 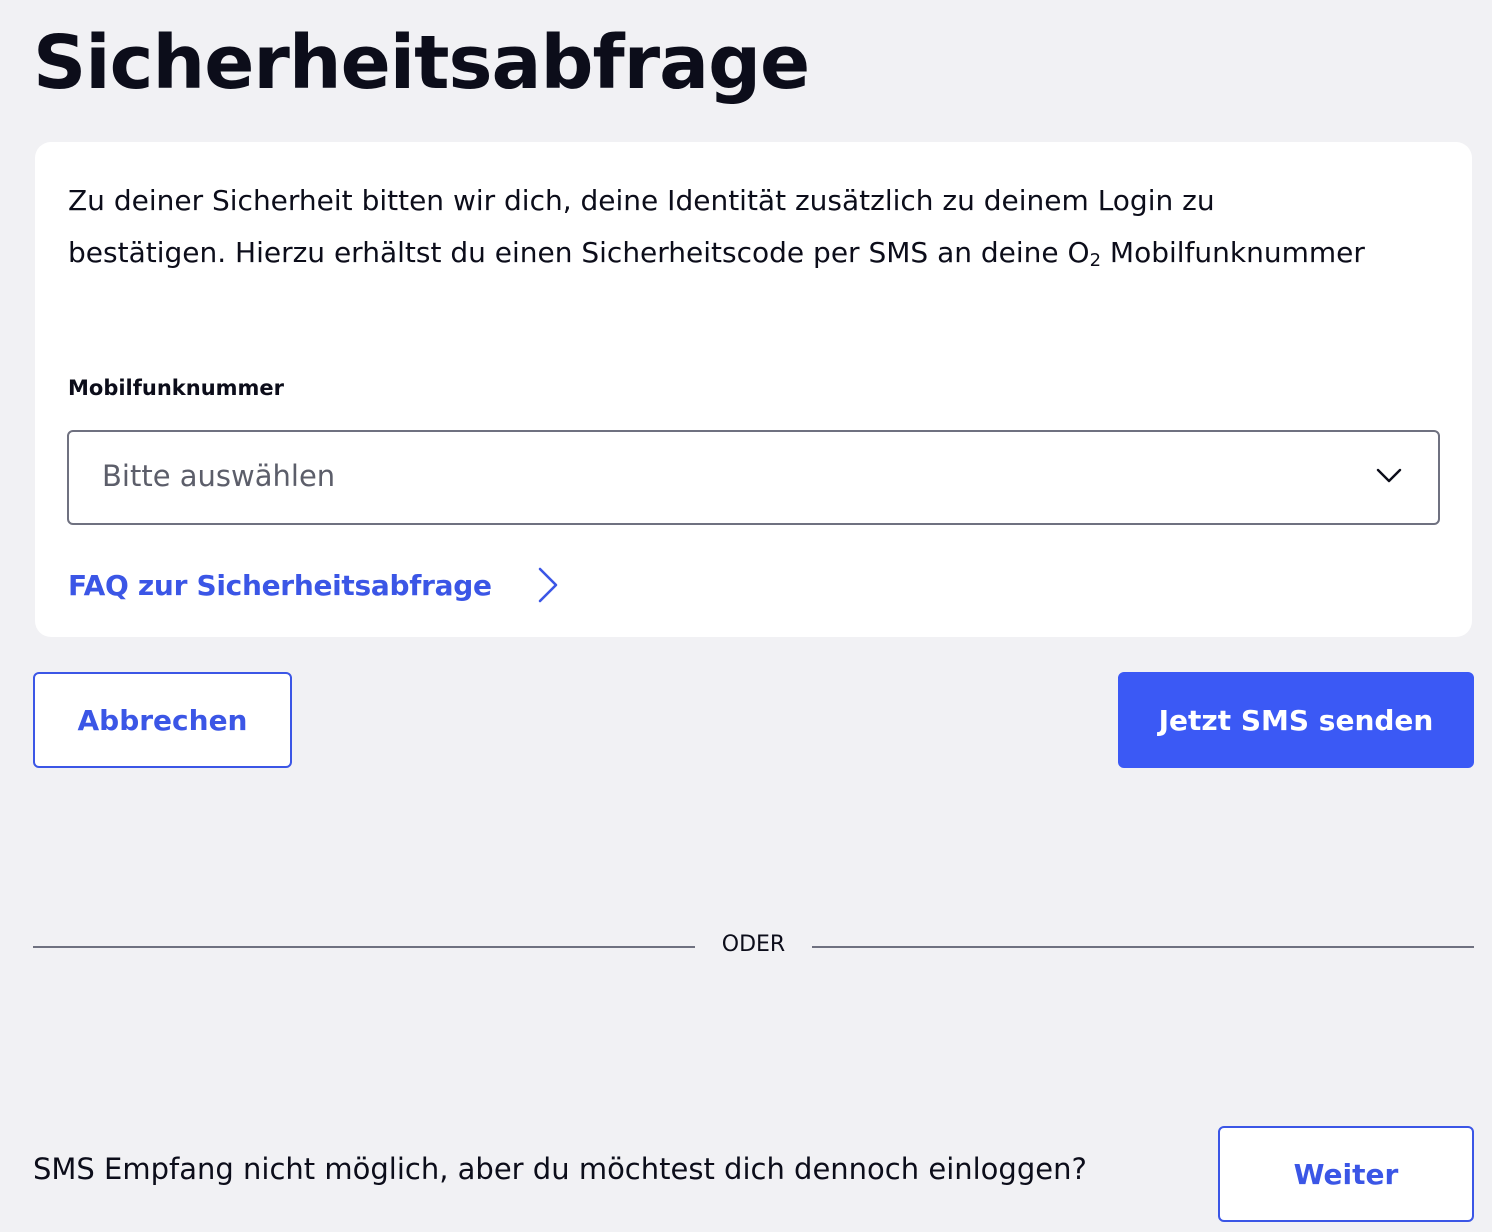 I want to click on faq-link: FAQ zur Sicherheitsabfrage, so click(x=315, y=585).